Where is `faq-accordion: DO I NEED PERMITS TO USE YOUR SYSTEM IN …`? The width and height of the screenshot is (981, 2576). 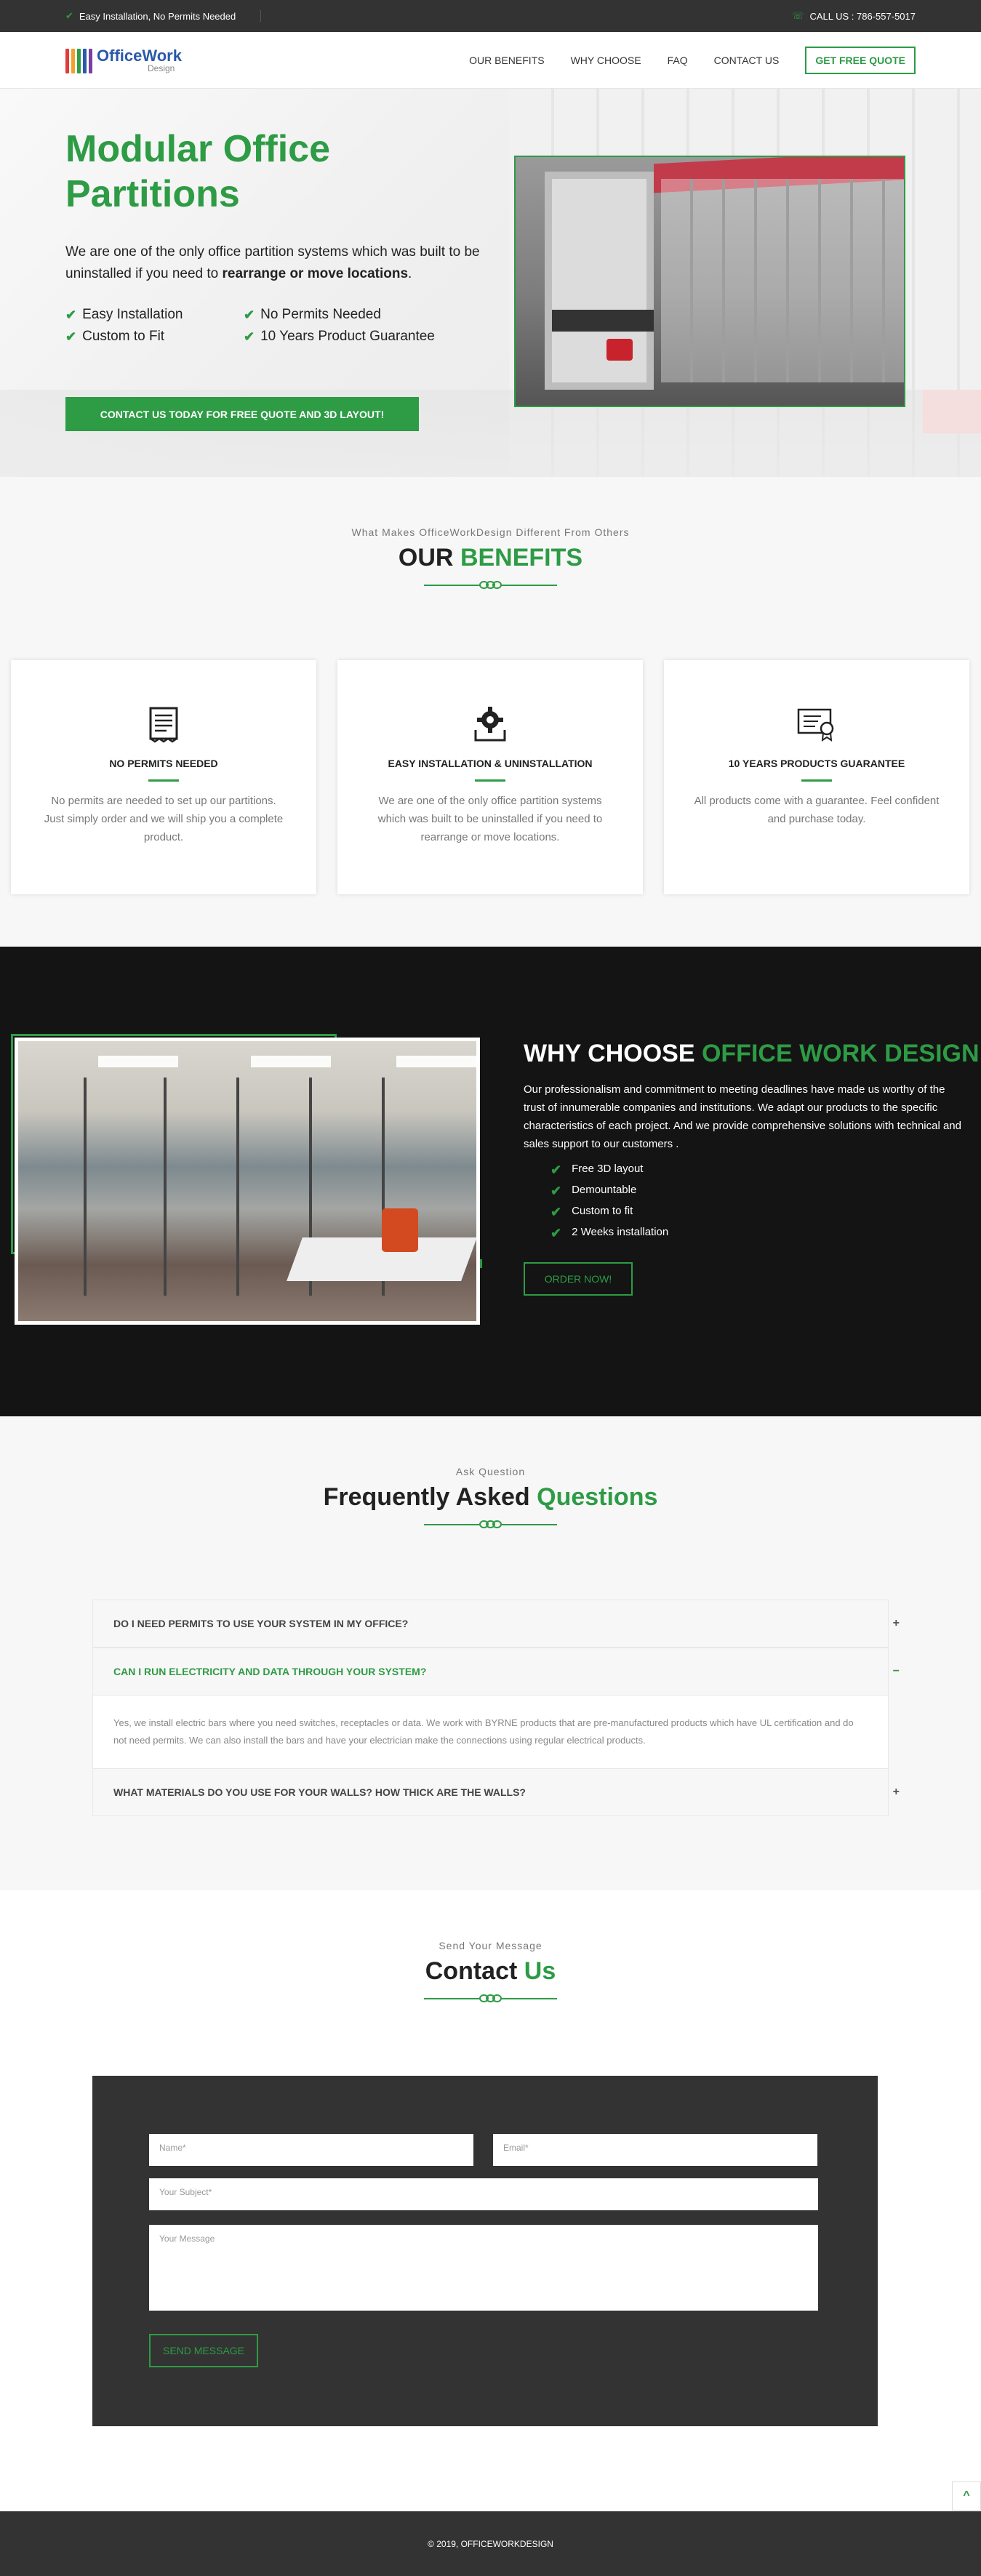
faq-accordion: DO I NEED PERMITS TO USE YOUR SYSTEM IN … is located at coordinates (496, 1708).